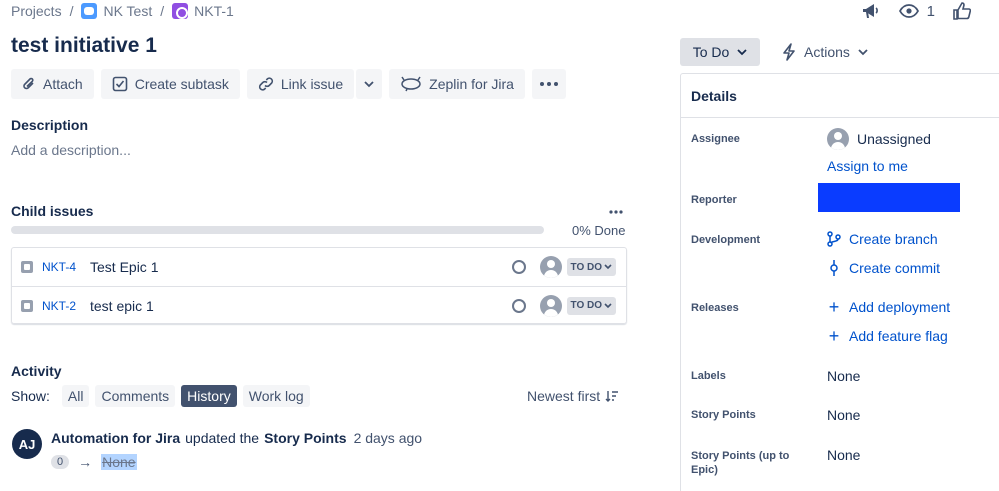 The image size is (999, 491). I want to click on create-commit-link: Create commit, so click(883, 268).